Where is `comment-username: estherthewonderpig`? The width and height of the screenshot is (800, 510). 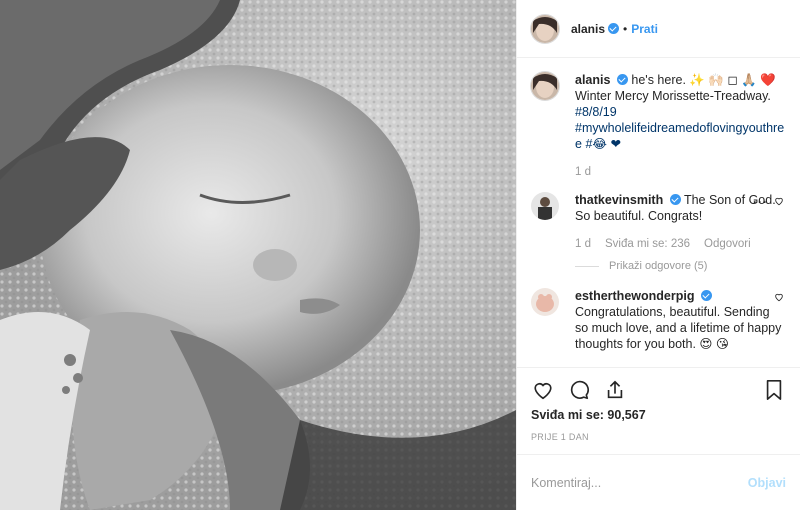
comment-username: estherthewonderpig is located at coordinates (634, 296).